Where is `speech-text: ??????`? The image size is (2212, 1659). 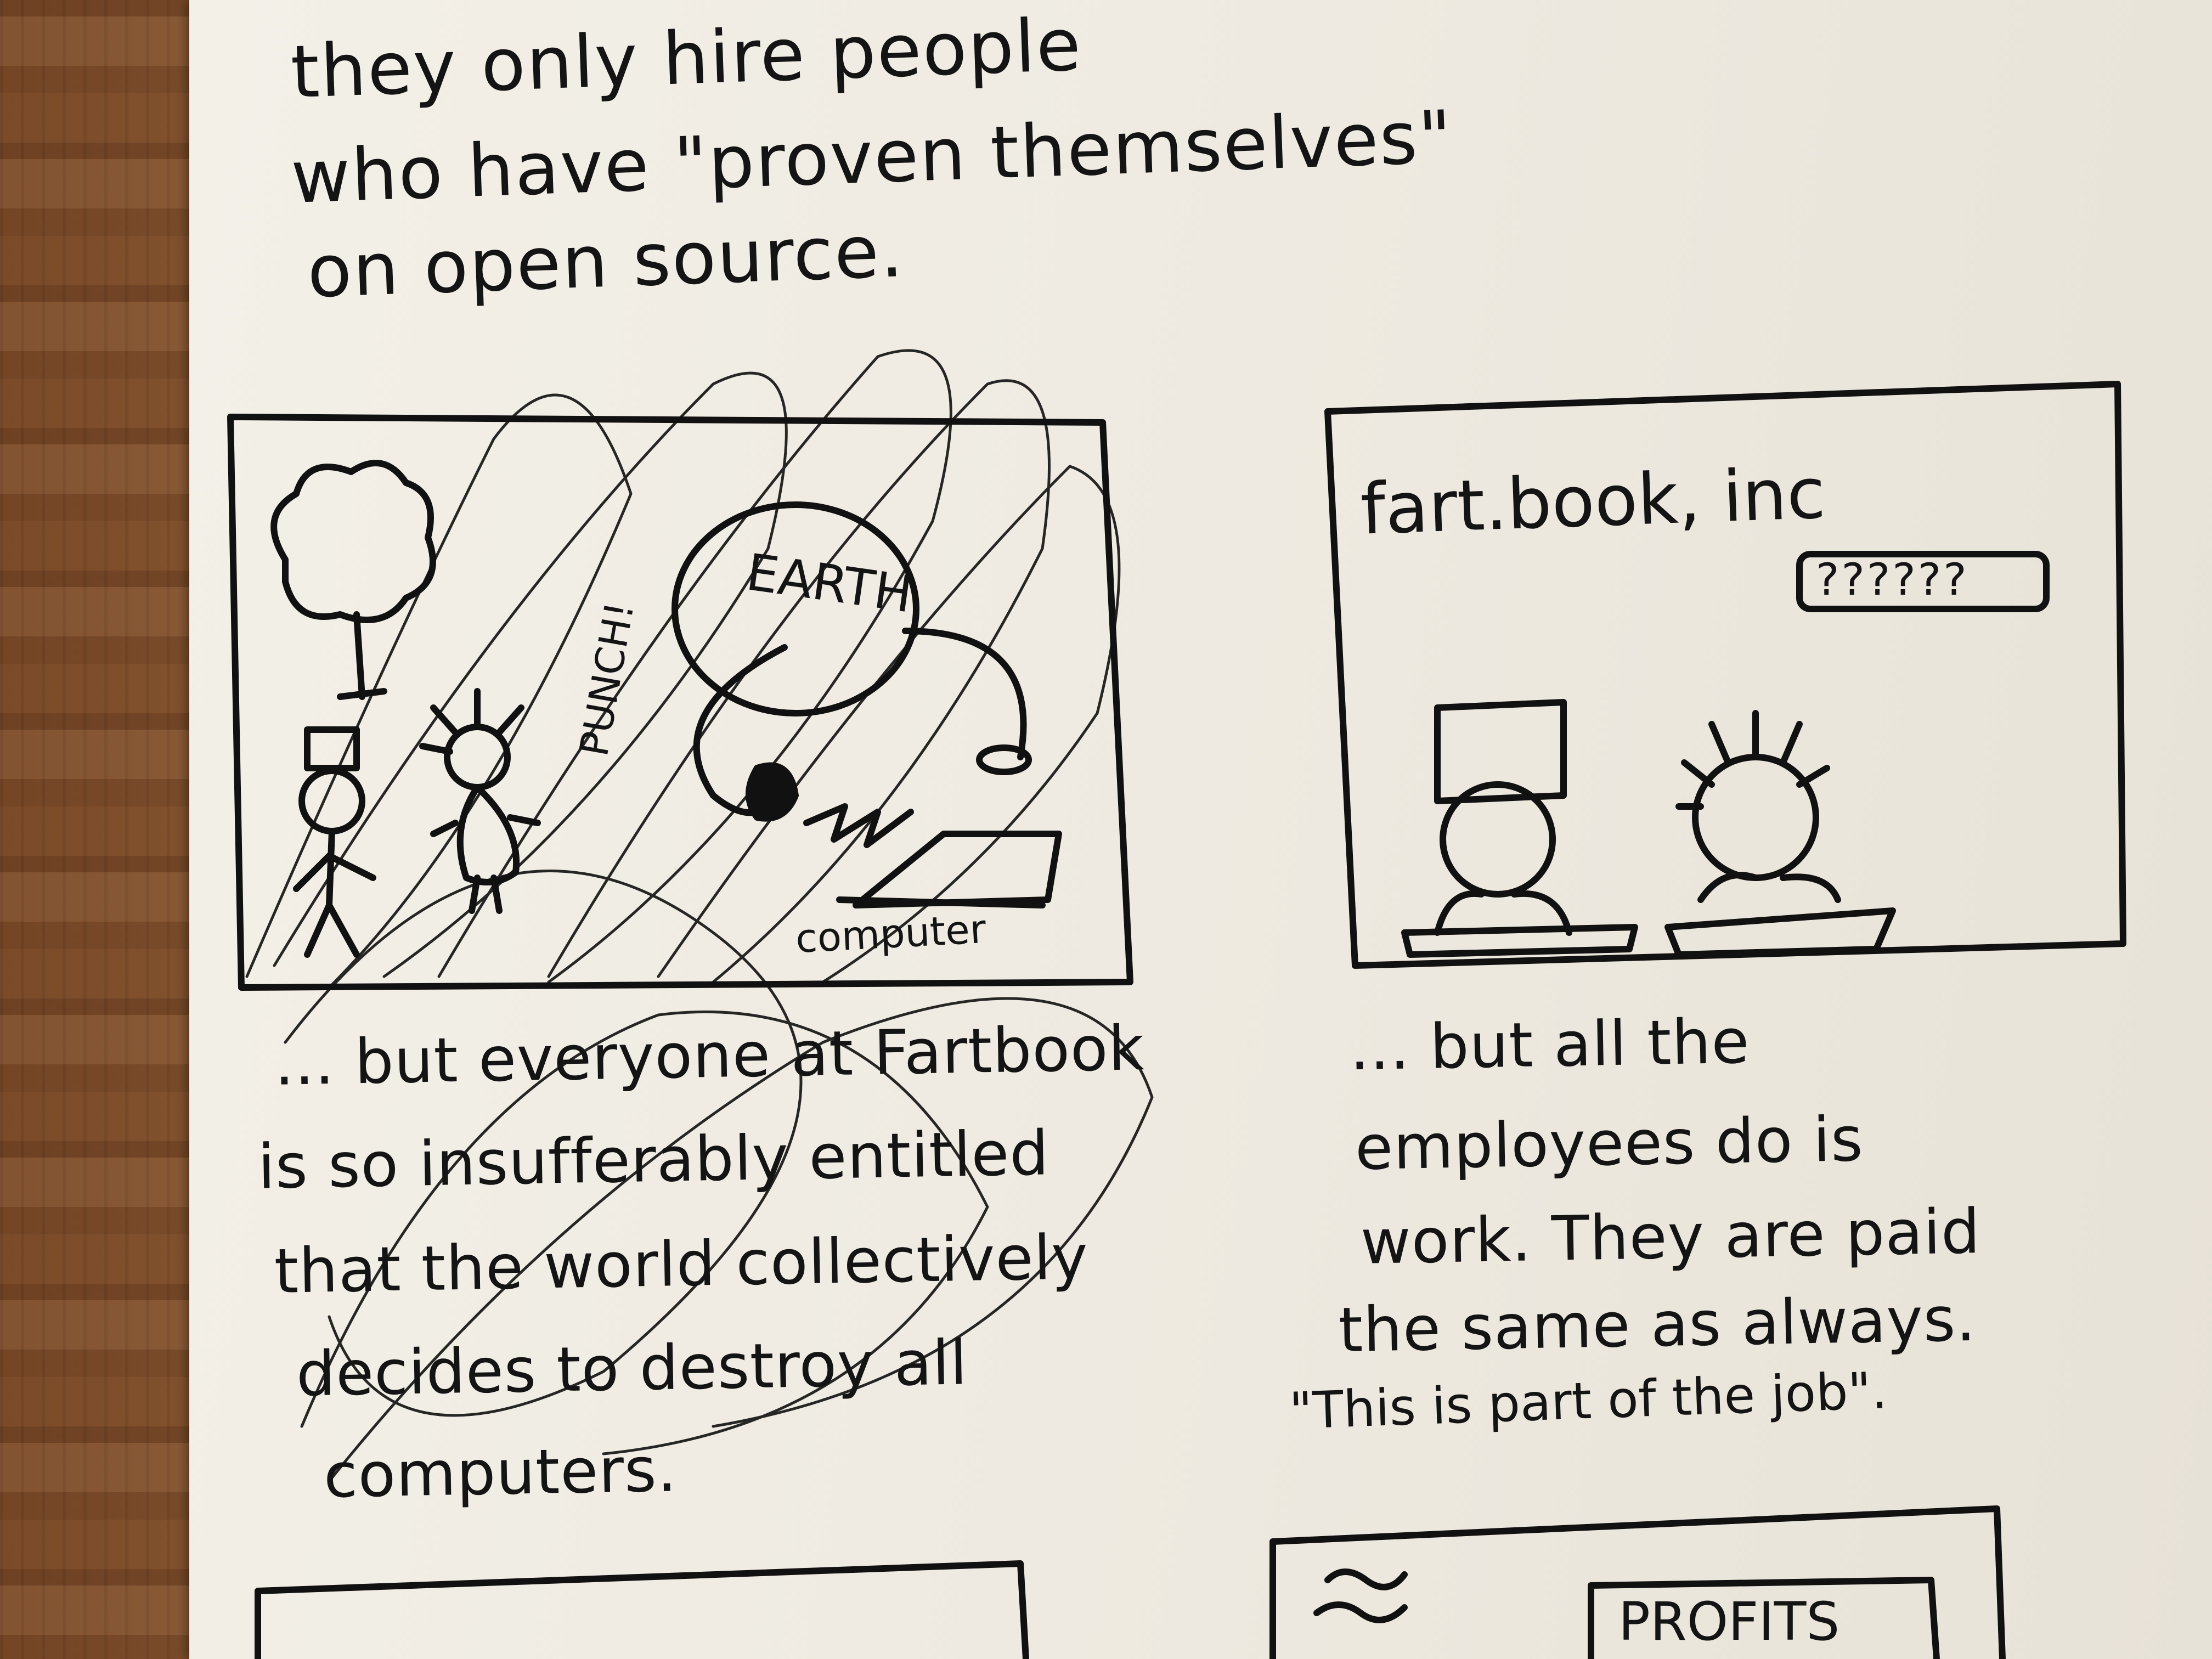
speech-text: ?????? is located at coordinates (1892, 579).